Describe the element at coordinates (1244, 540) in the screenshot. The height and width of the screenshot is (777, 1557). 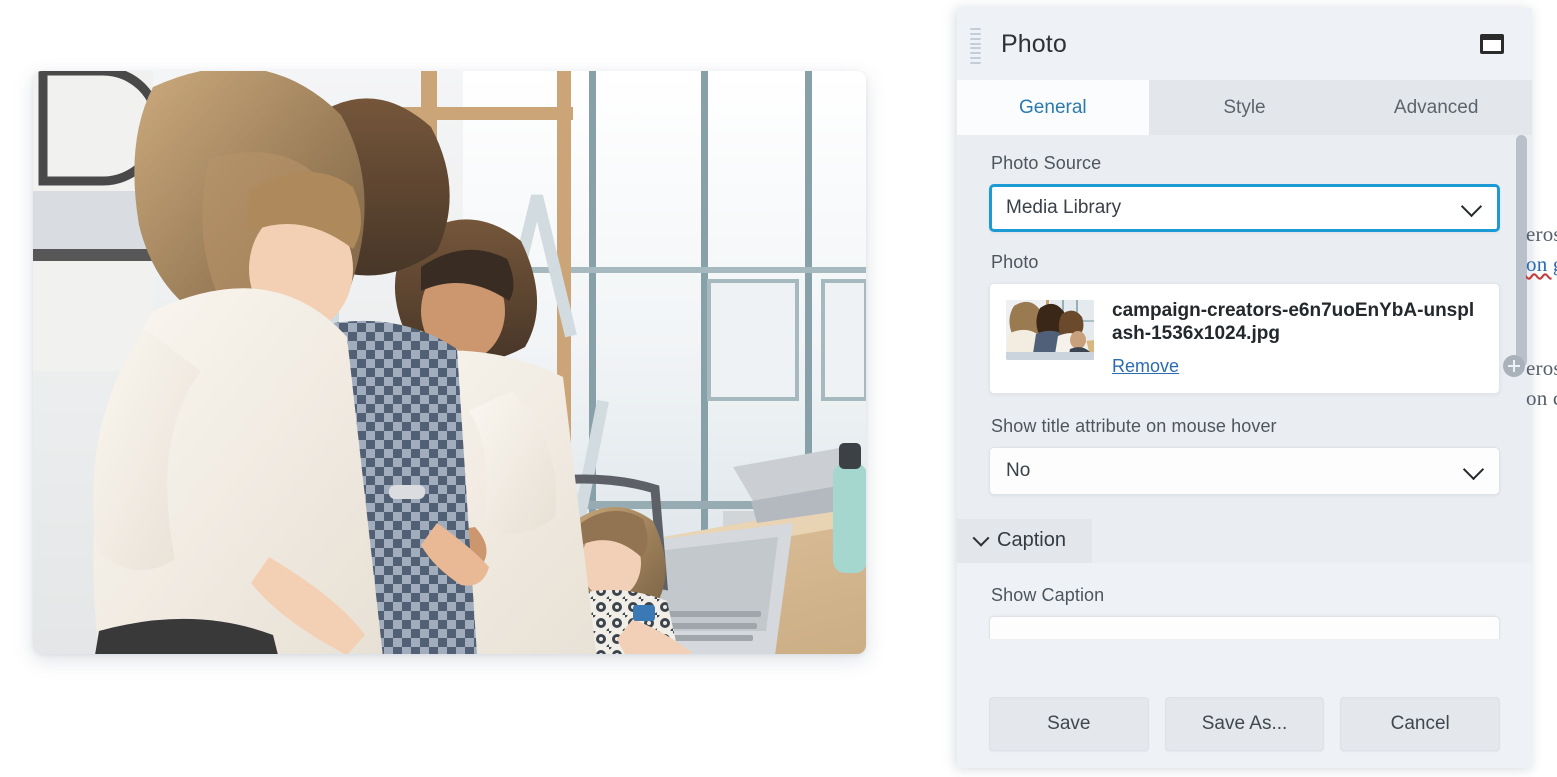
I see `caption-section: Caption` at that location.